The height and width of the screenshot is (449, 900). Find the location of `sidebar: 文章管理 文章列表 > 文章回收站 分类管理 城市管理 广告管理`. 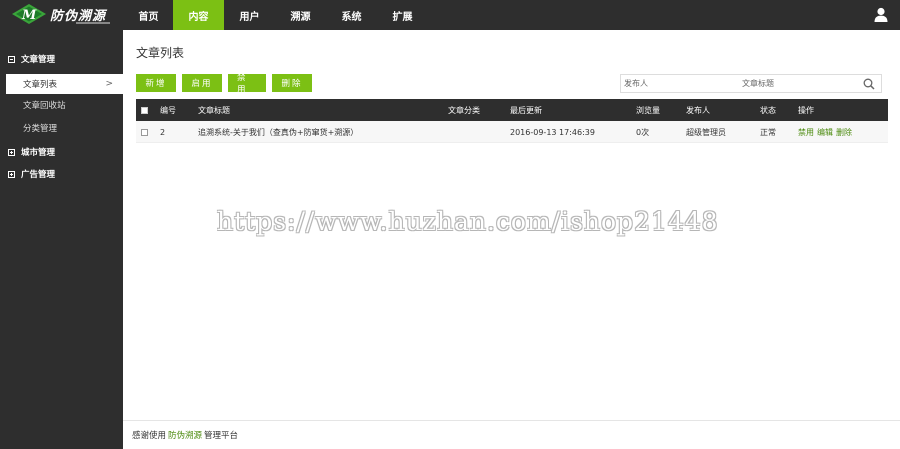

sidebar: 文章管理 文章列表 > 文章回收站 分类管理 城市管理 广告管理 is located at coordinates (61, 239).